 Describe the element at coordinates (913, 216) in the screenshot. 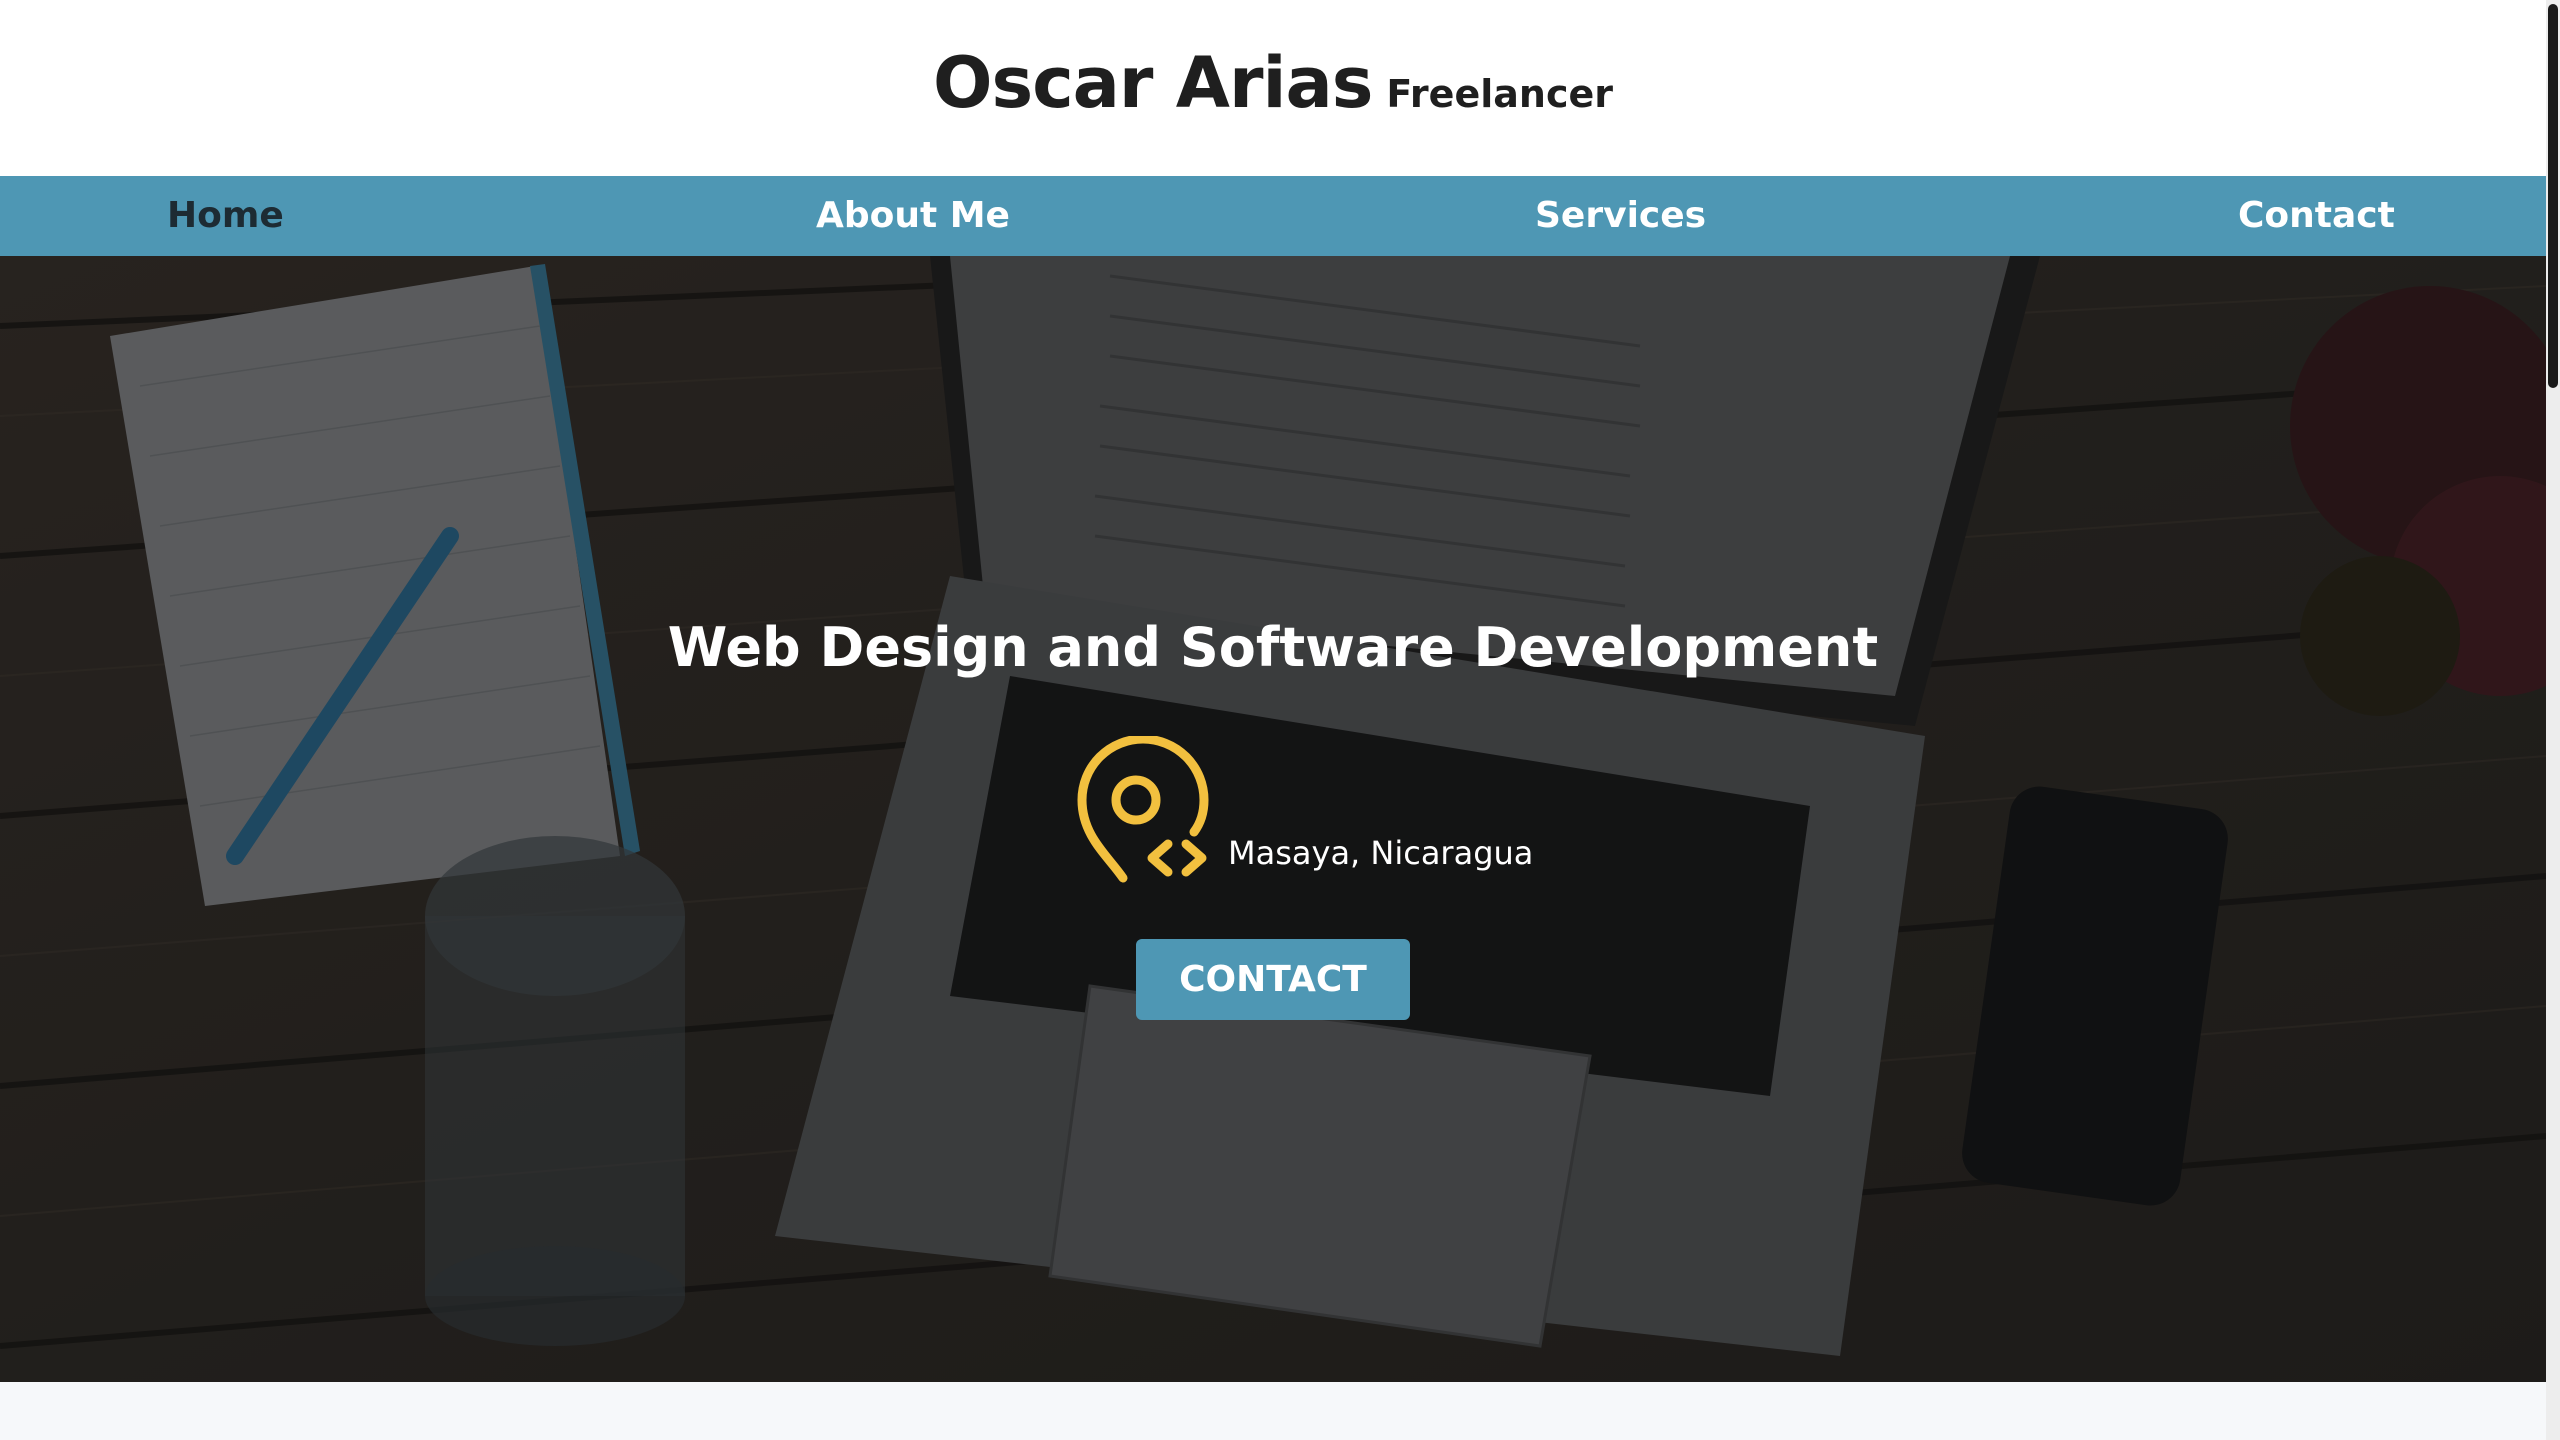

I see `nav-item-about-me: About Me` at that location.